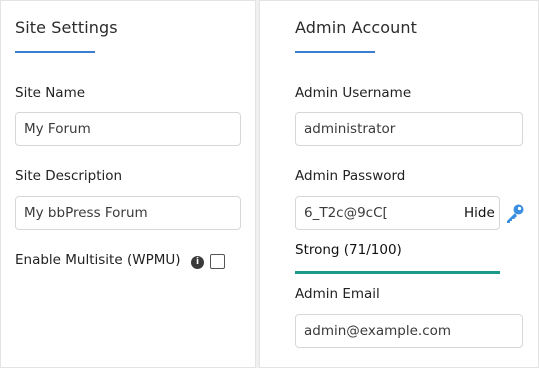 The width and height of the screenshot is (539, 368). I want to click on info-circle-icon: i, so click(197, 262).